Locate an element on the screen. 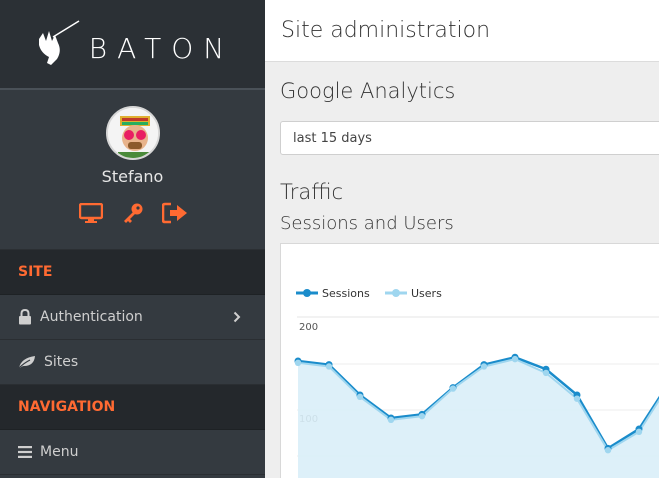 Image resolution: width=659 pixels, height=478 pixels. sidebar-item-label: Sites is located at coordinates (61, 362).